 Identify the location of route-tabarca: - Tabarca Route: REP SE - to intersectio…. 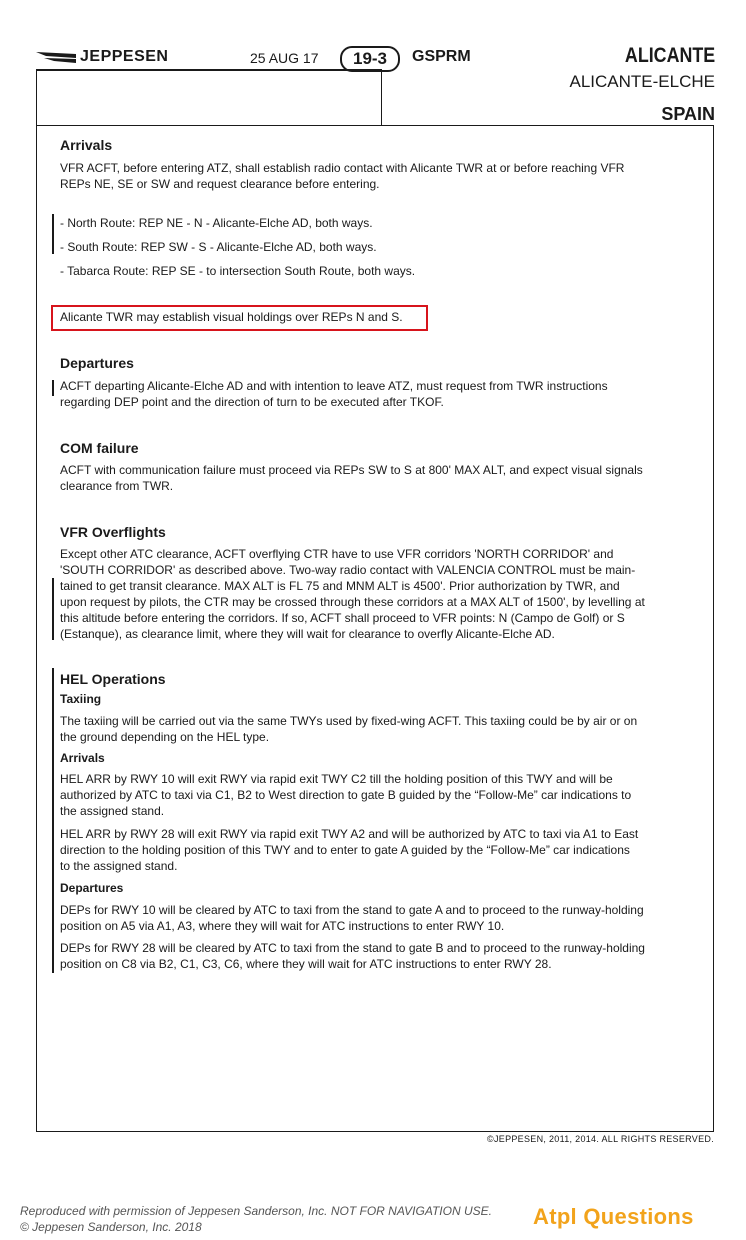
(238, 271).